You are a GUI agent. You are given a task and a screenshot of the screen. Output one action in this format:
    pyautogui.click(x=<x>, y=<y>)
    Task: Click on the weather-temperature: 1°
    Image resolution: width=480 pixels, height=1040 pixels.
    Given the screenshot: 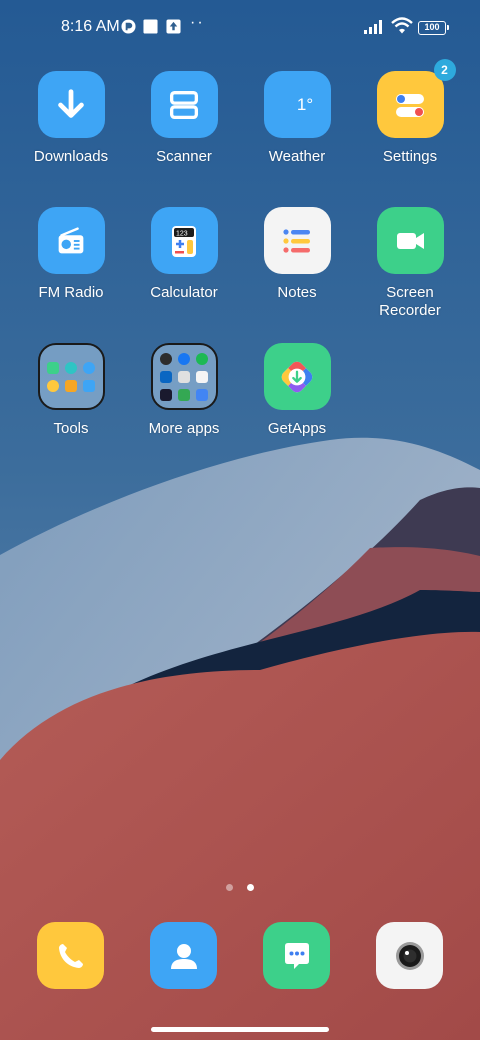 What is the action you would take?
    pyautogui.click(x=305, y=104)
    